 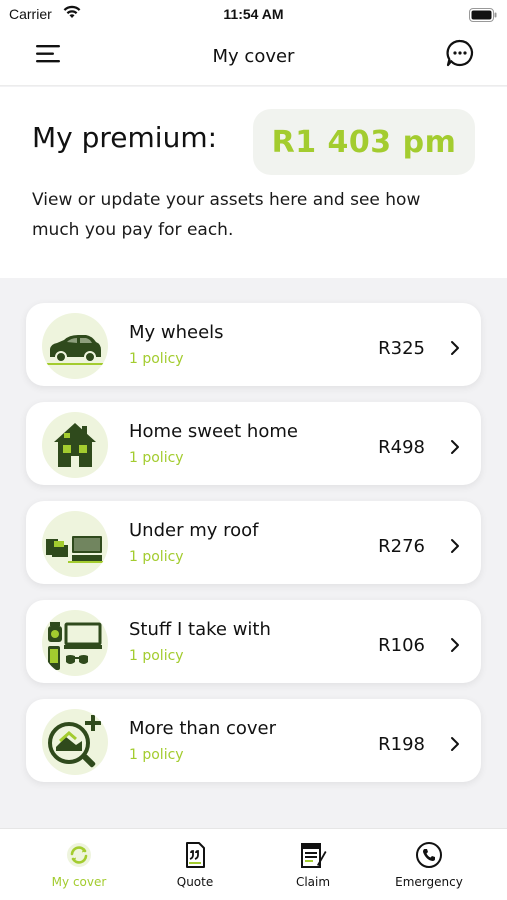 I want to click on tab-label: Claim, so click(x=313, y=882).